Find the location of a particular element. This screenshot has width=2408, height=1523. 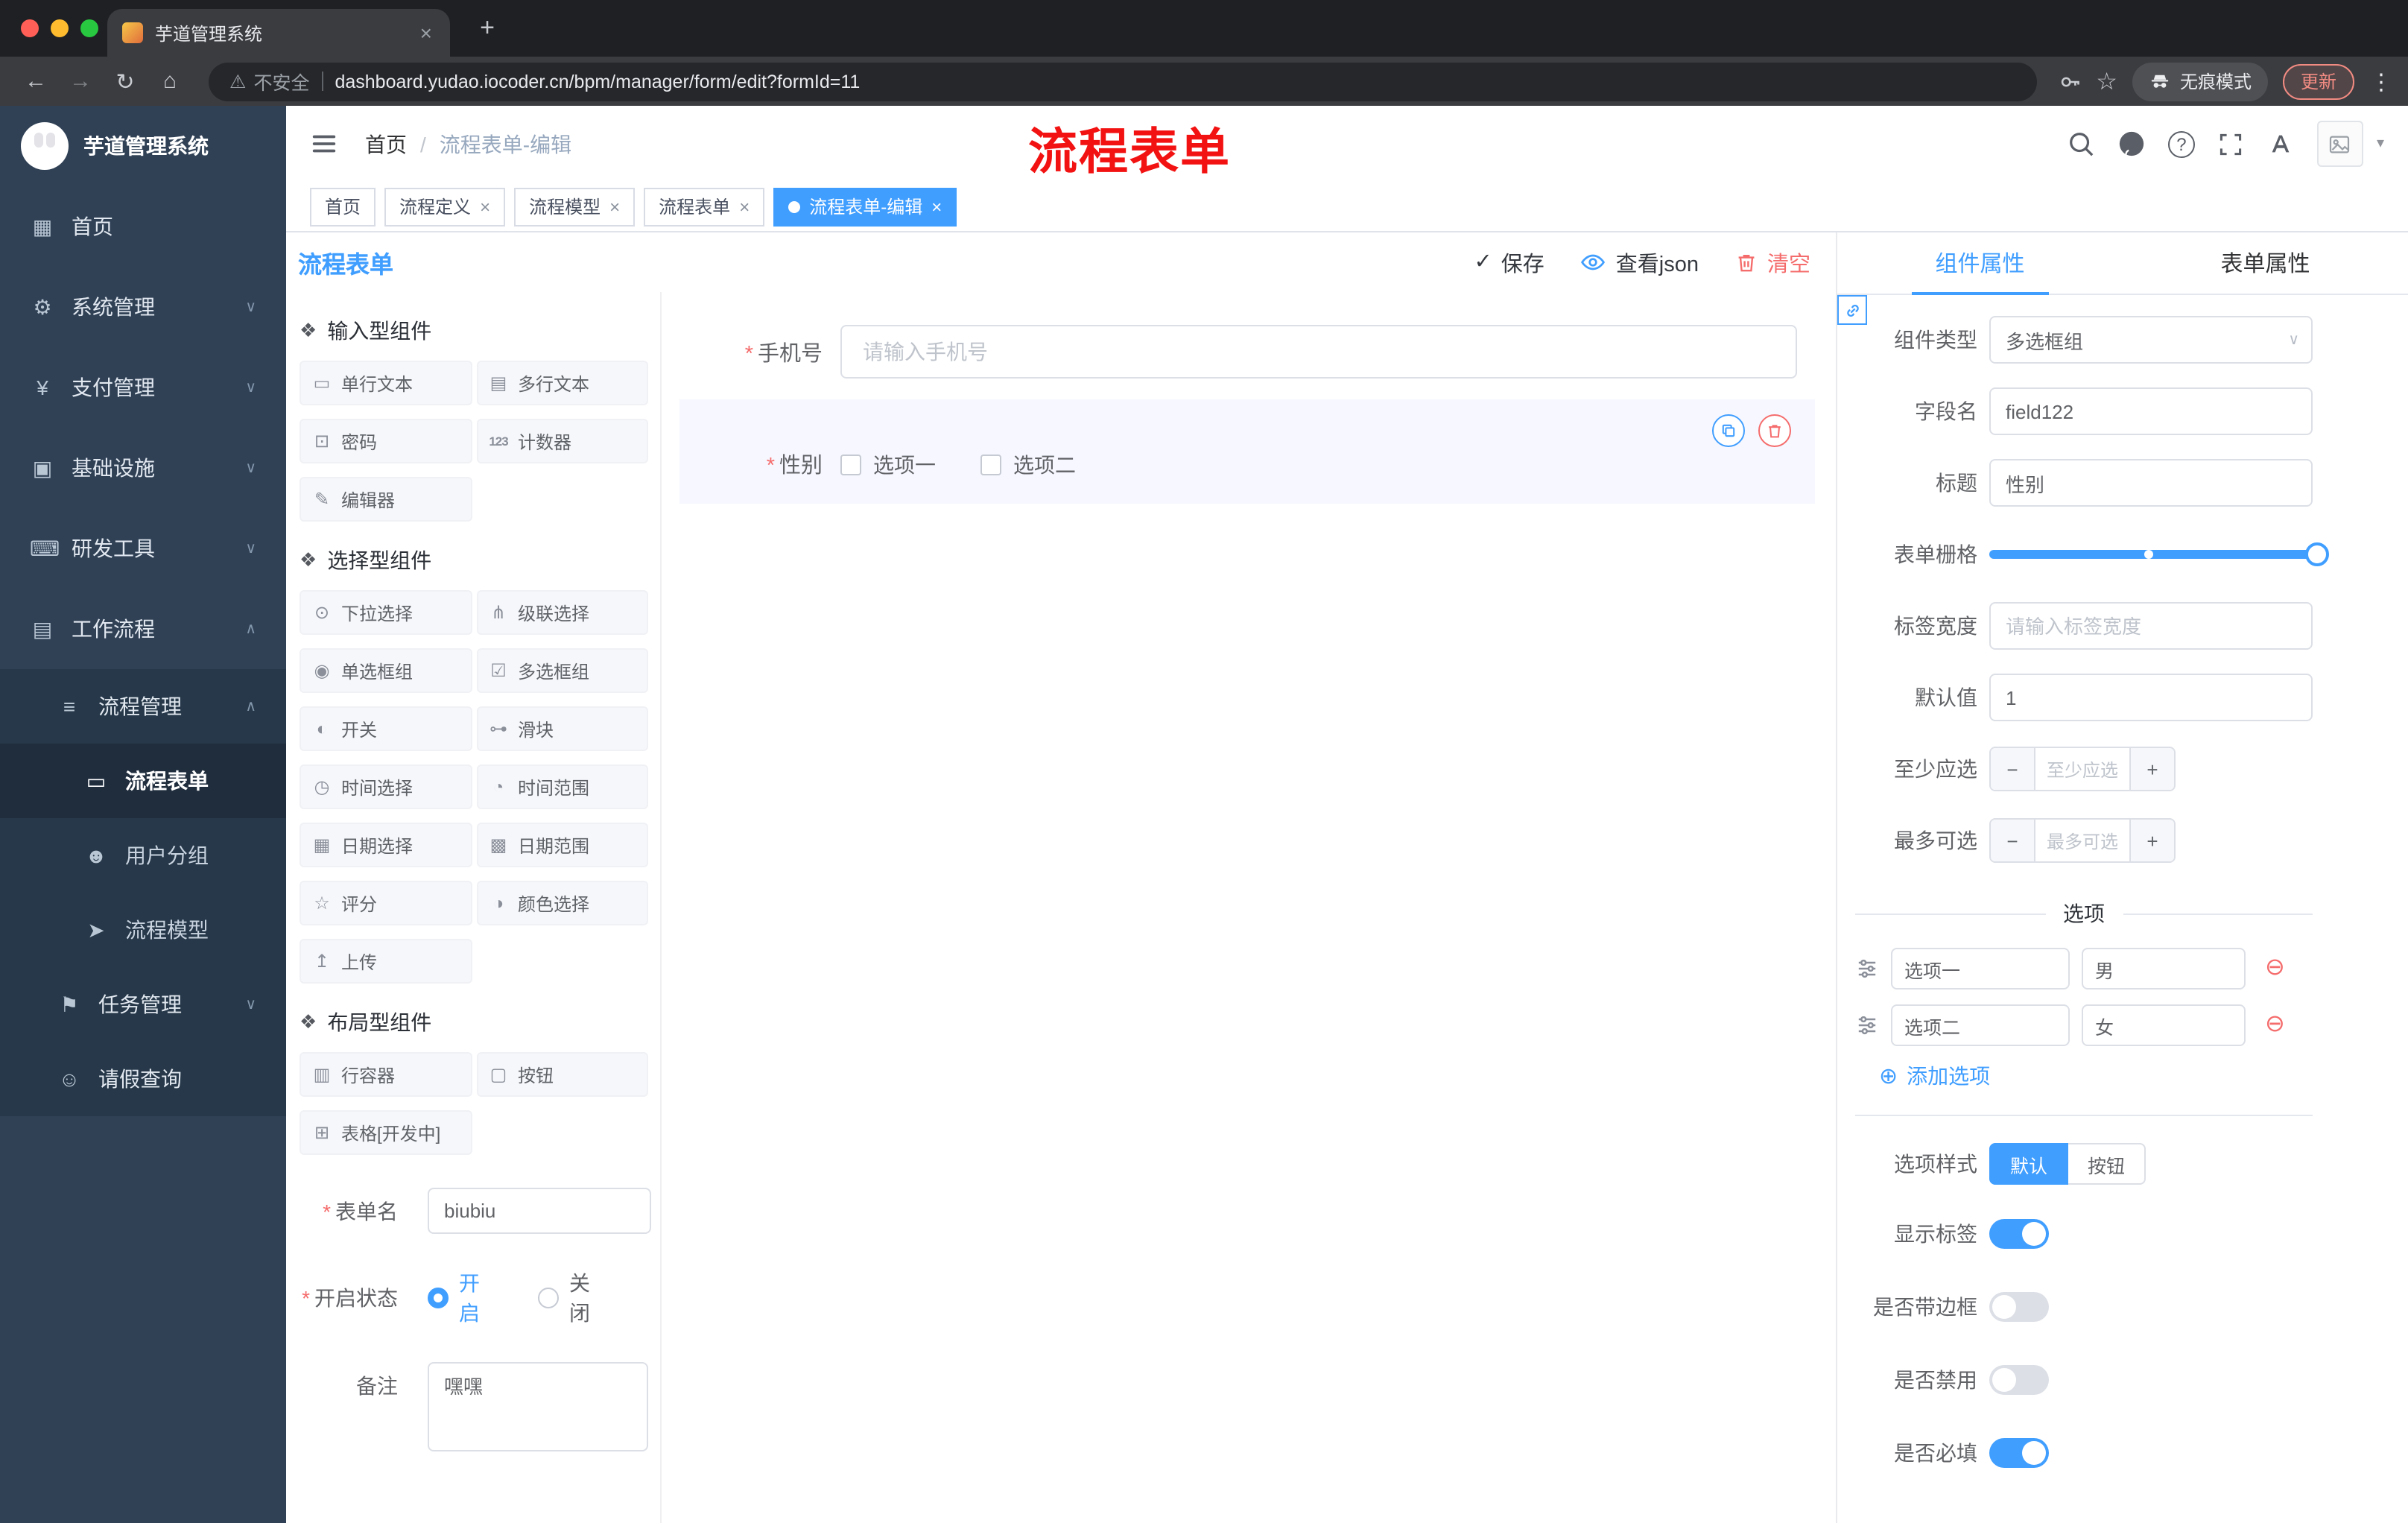

save-button: ✓ 保存 is located at coordinates (1509, 263).